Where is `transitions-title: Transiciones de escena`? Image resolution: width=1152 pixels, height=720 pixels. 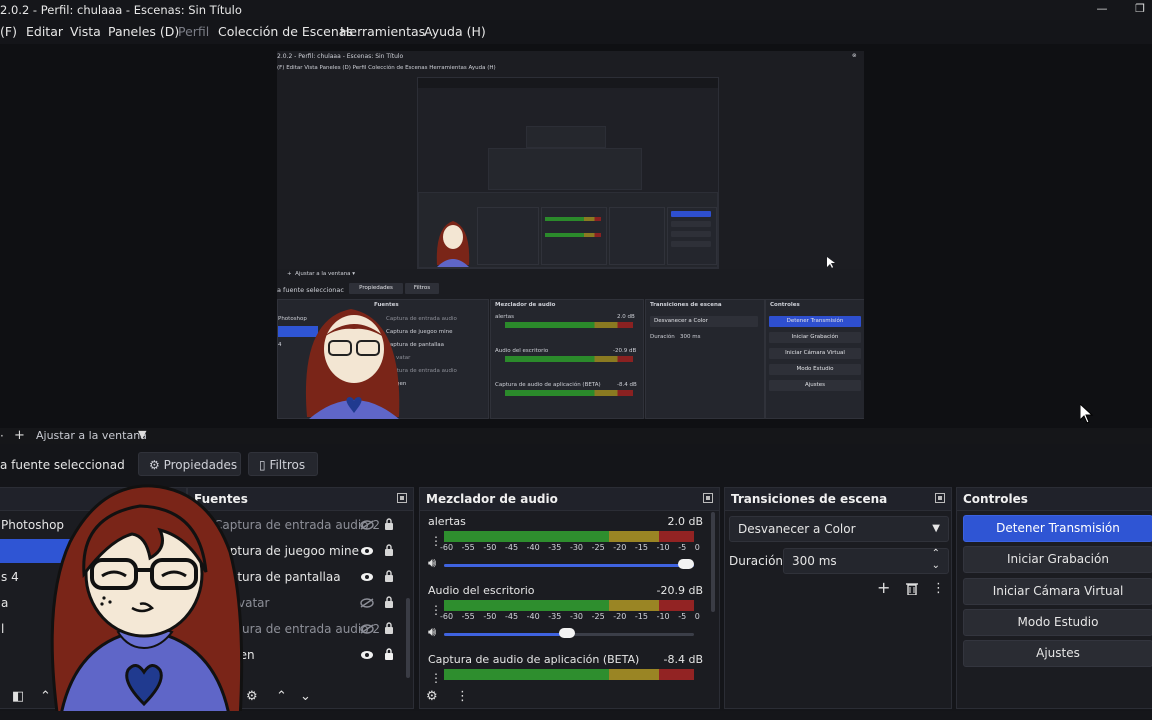
transitions-title: Transiciones de escena is located at coordinates (809, 499).